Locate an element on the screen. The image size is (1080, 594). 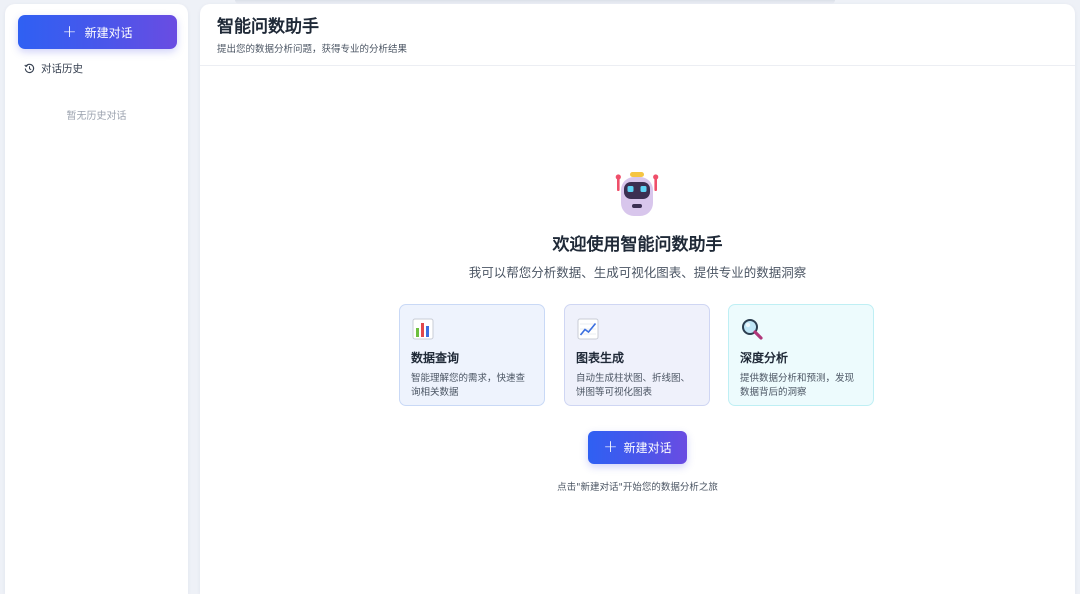
feature-desc: 提供数据分析和预测，发现数据背后的洞察 is located at coordinates (797, 385).